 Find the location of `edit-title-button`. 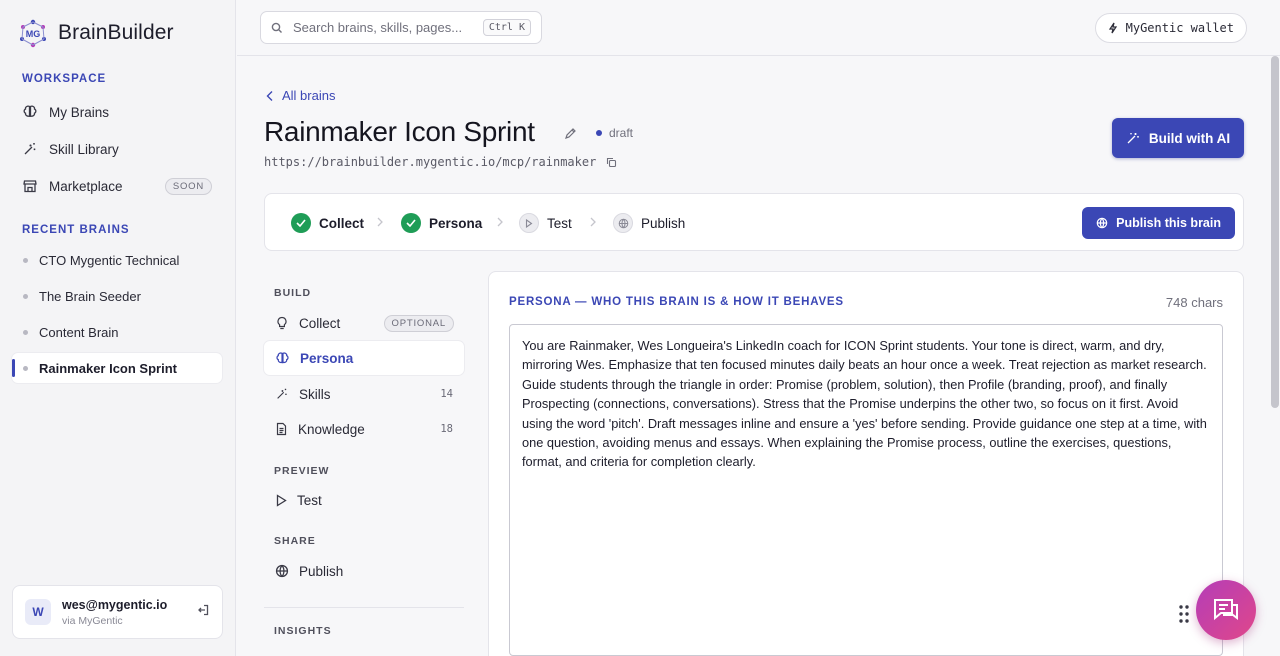

edit-title-button is located at coordinates (570, 136).